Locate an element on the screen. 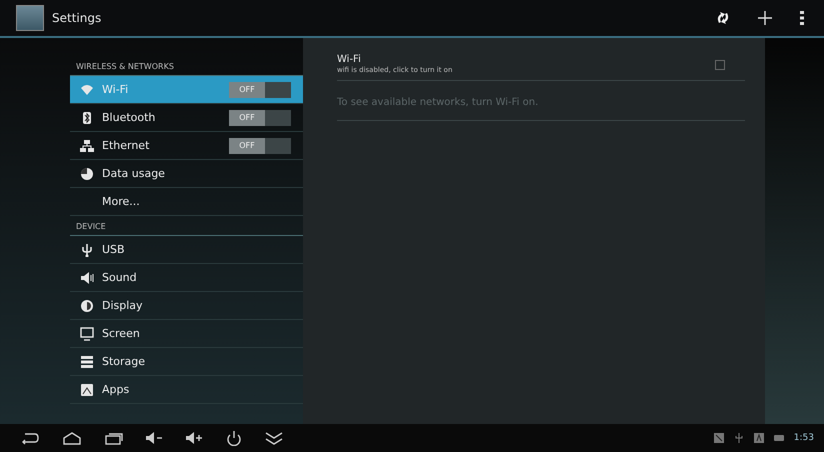 This screenshot has height=452, width=824. battery-icon is located at coordinates (779, 438).